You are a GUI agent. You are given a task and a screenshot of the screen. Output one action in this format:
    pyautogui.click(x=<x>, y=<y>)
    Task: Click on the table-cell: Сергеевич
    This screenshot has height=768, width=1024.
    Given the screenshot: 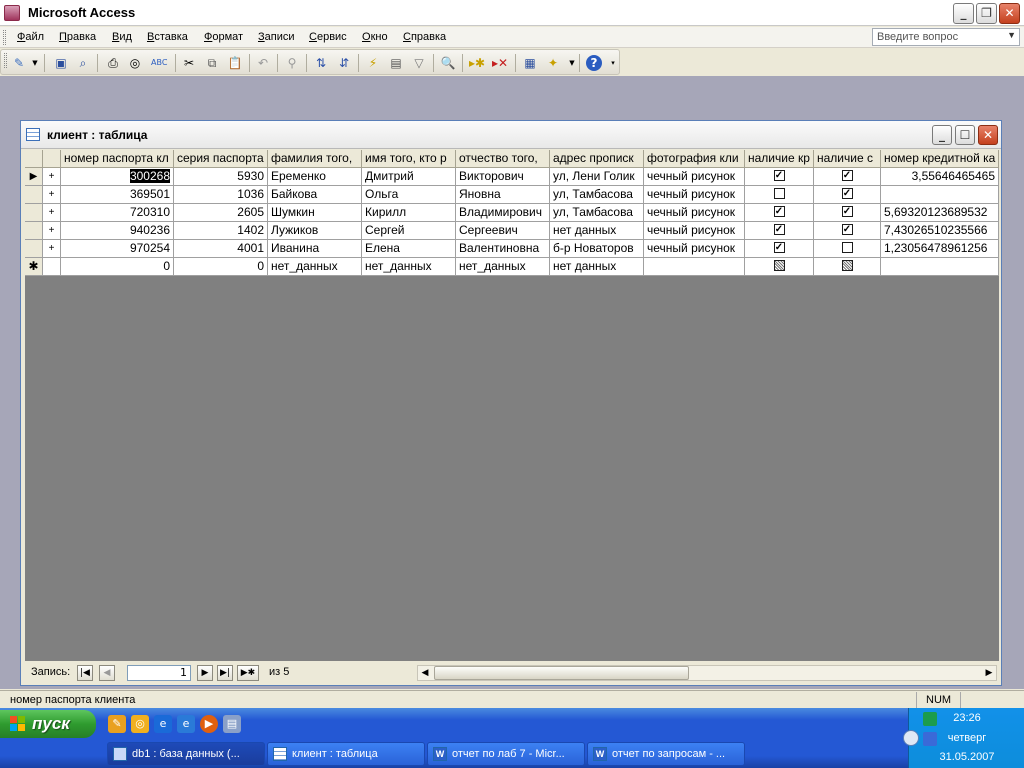 What is the action you would take?
    pyautogui.click(x=503, y=231)
    